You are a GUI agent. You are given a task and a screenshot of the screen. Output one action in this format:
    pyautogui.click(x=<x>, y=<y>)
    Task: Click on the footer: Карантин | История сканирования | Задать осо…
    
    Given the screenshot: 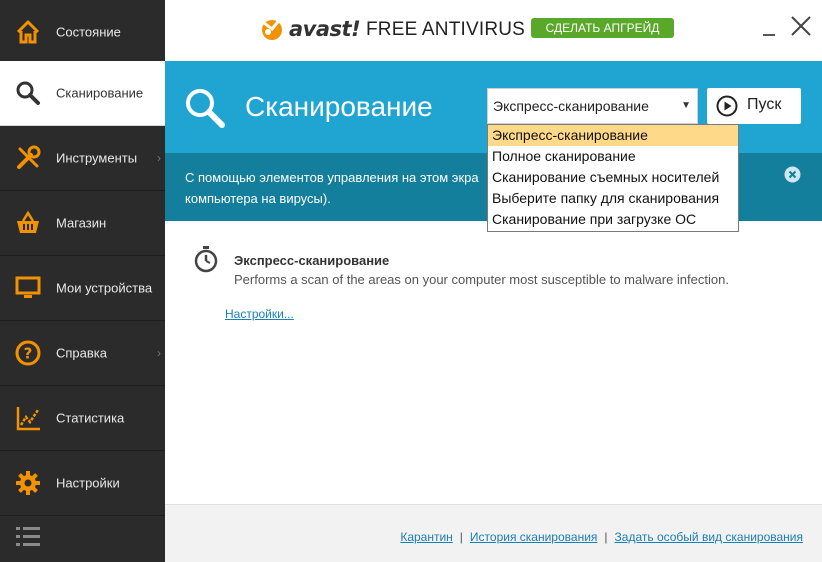 What is the action you would take?
    pyautogui.click(x=493, y=533)
    